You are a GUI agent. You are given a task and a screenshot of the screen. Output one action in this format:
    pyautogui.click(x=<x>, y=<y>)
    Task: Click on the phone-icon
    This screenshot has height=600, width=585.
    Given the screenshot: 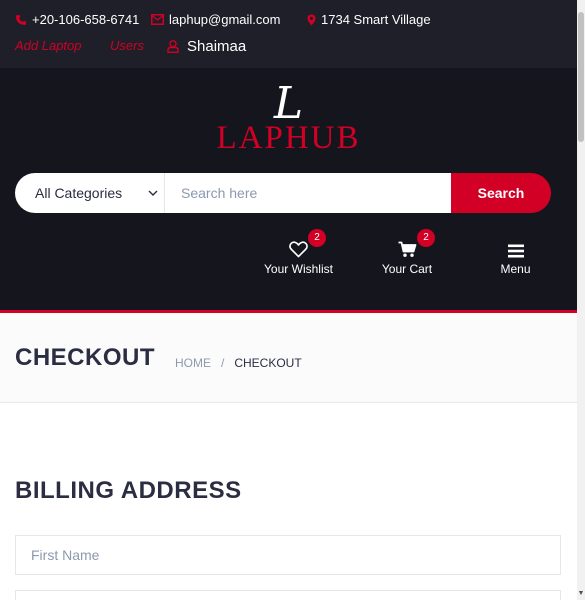 What is the action you would take?
    pyautogui.click(x=21, y=19)
    